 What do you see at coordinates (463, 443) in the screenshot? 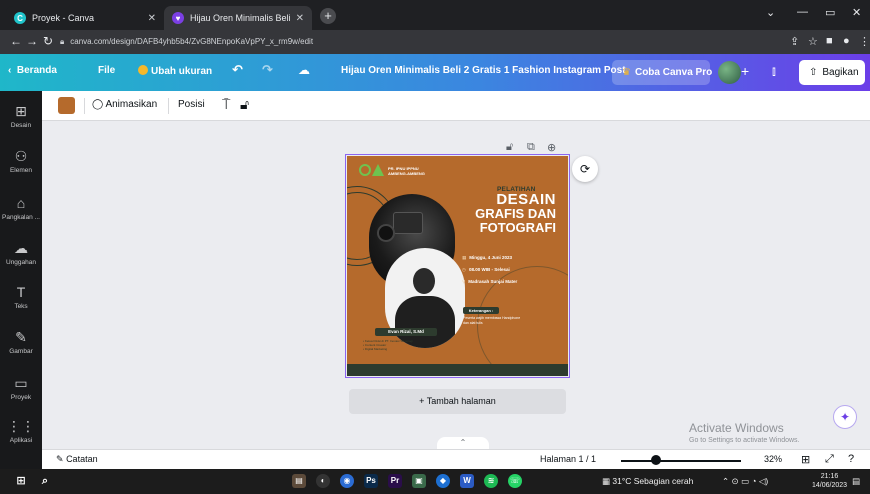
I see `collapse-pages-icon: ⌃` at bounding box center [463, 443].